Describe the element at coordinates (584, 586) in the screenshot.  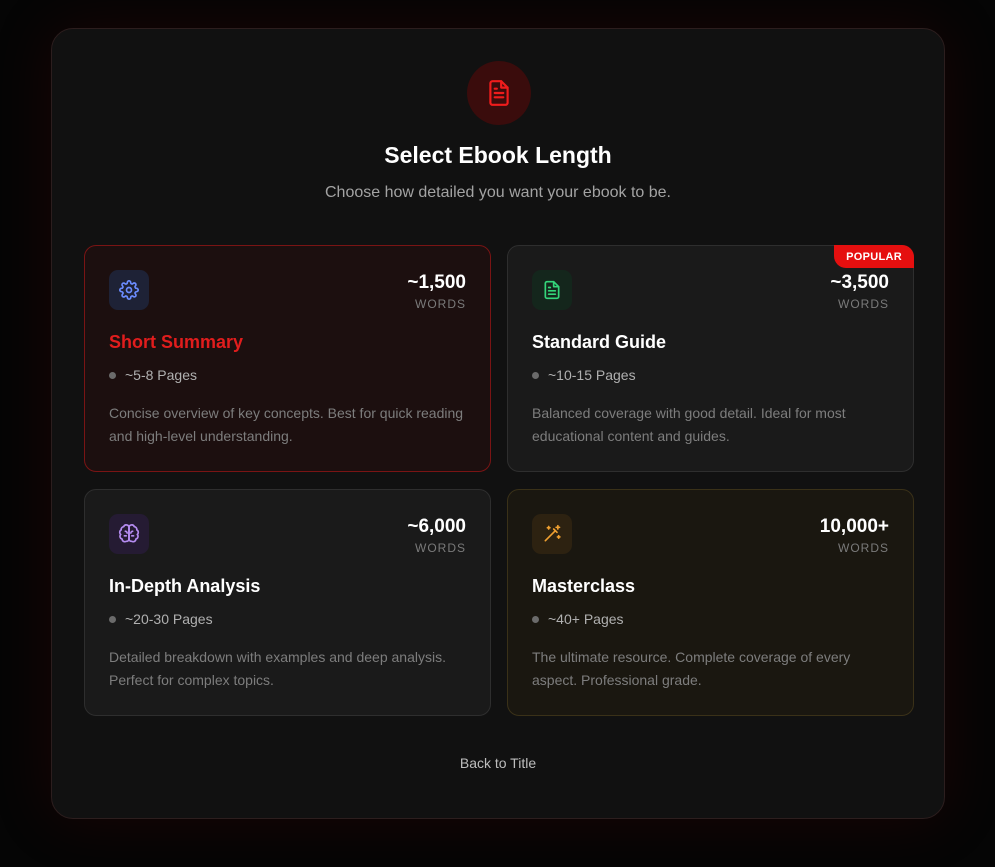
I see `option-title: Masterclass` at that location.